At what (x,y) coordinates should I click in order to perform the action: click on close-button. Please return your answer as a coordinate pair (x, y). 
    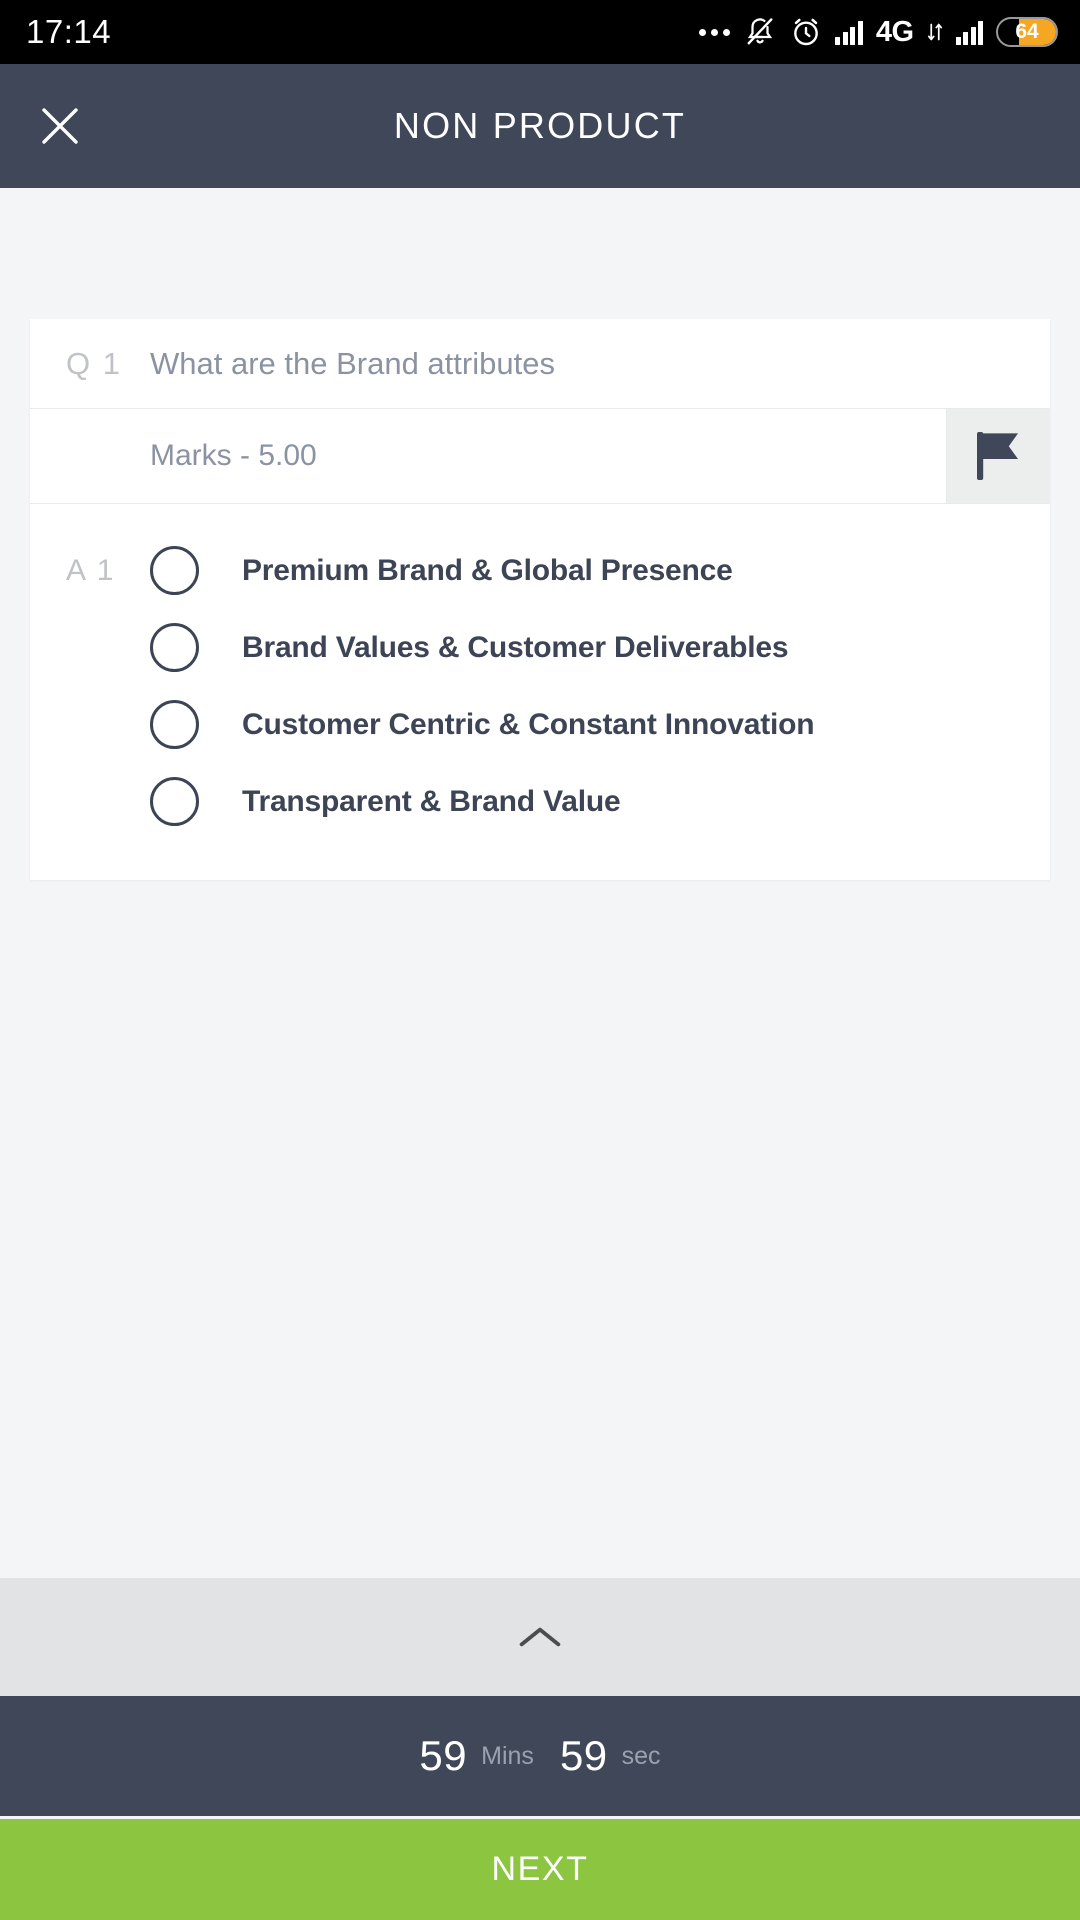
    Looking at the image, I should click on (60, 126).